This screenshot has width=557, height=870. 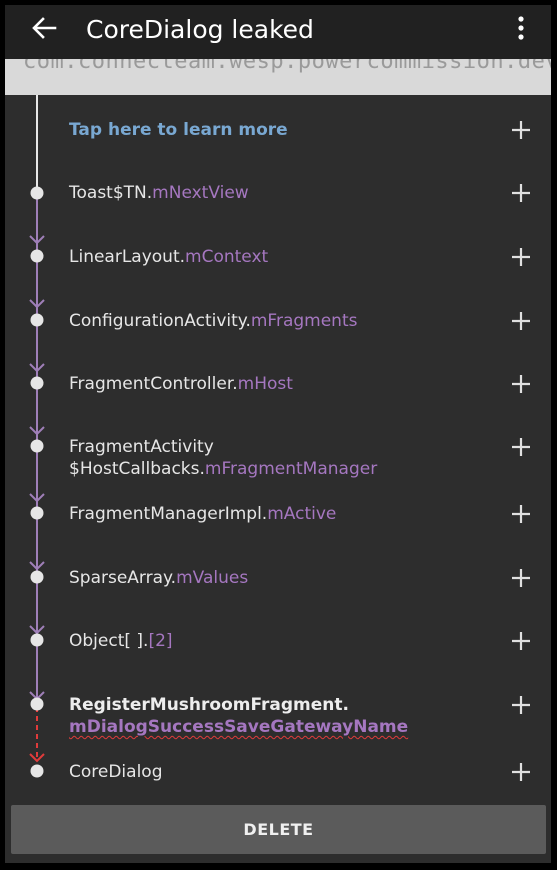 What do you see at coordinates (213, 321) in the screenshot?
I see `trace-row-label: ConfigurationActivity.mFragments` at bounding box center [213, 321].